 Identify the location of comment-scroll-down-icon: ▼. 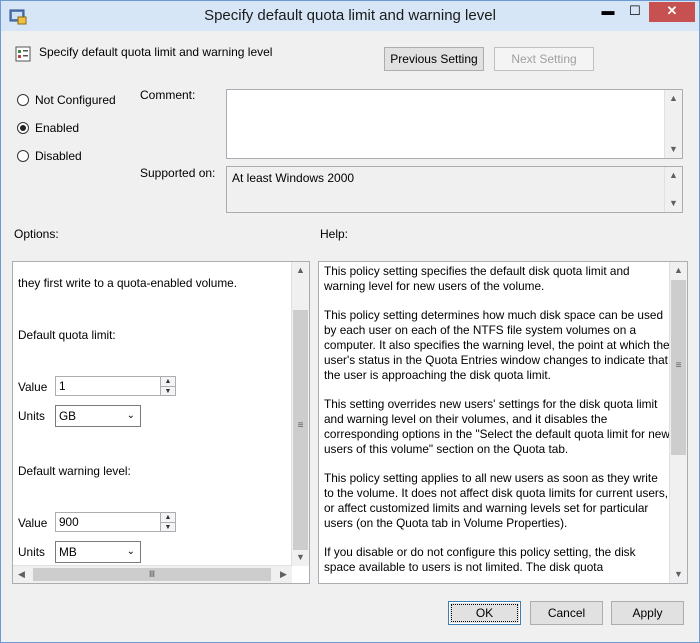
(673, 149).